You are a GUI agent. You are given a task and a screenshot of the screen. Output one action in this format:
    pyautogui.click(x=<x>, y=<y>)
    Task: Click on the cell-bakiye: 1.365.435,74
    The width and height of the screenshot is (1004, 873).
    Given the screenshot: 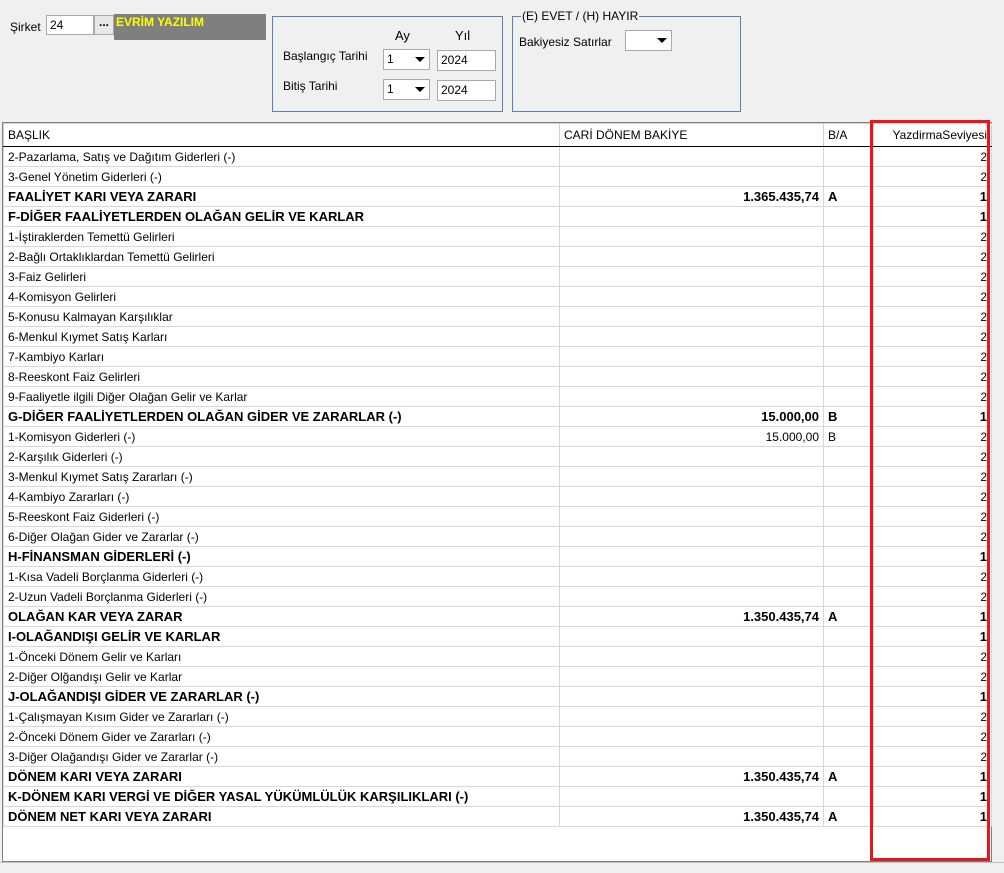 What is the action you would take?
    pyautogui.click(x=691, y=196)
    